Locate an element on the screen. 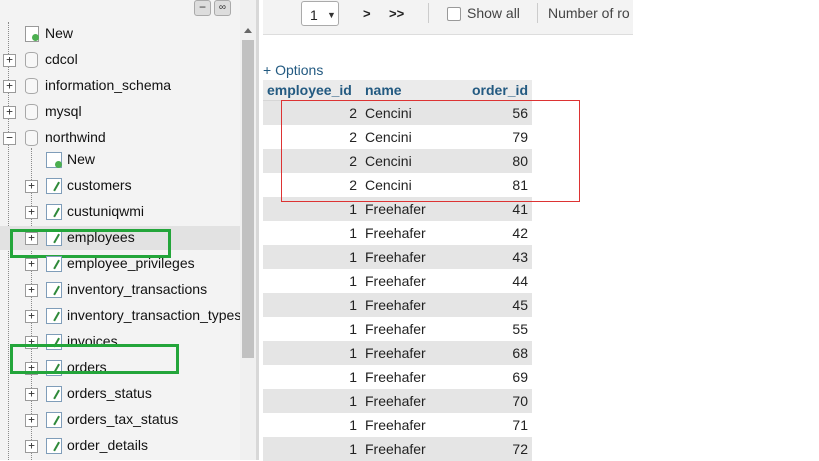  tree-item-orders-status: + orders_status is located at coordinates (120, 394).